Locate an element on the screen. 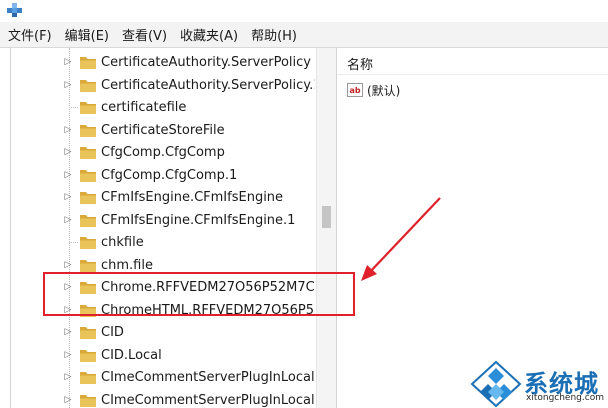 The height and width of the screenshot is (408, 608). name-column-header: 名称 is located at coordinates (360, 63).